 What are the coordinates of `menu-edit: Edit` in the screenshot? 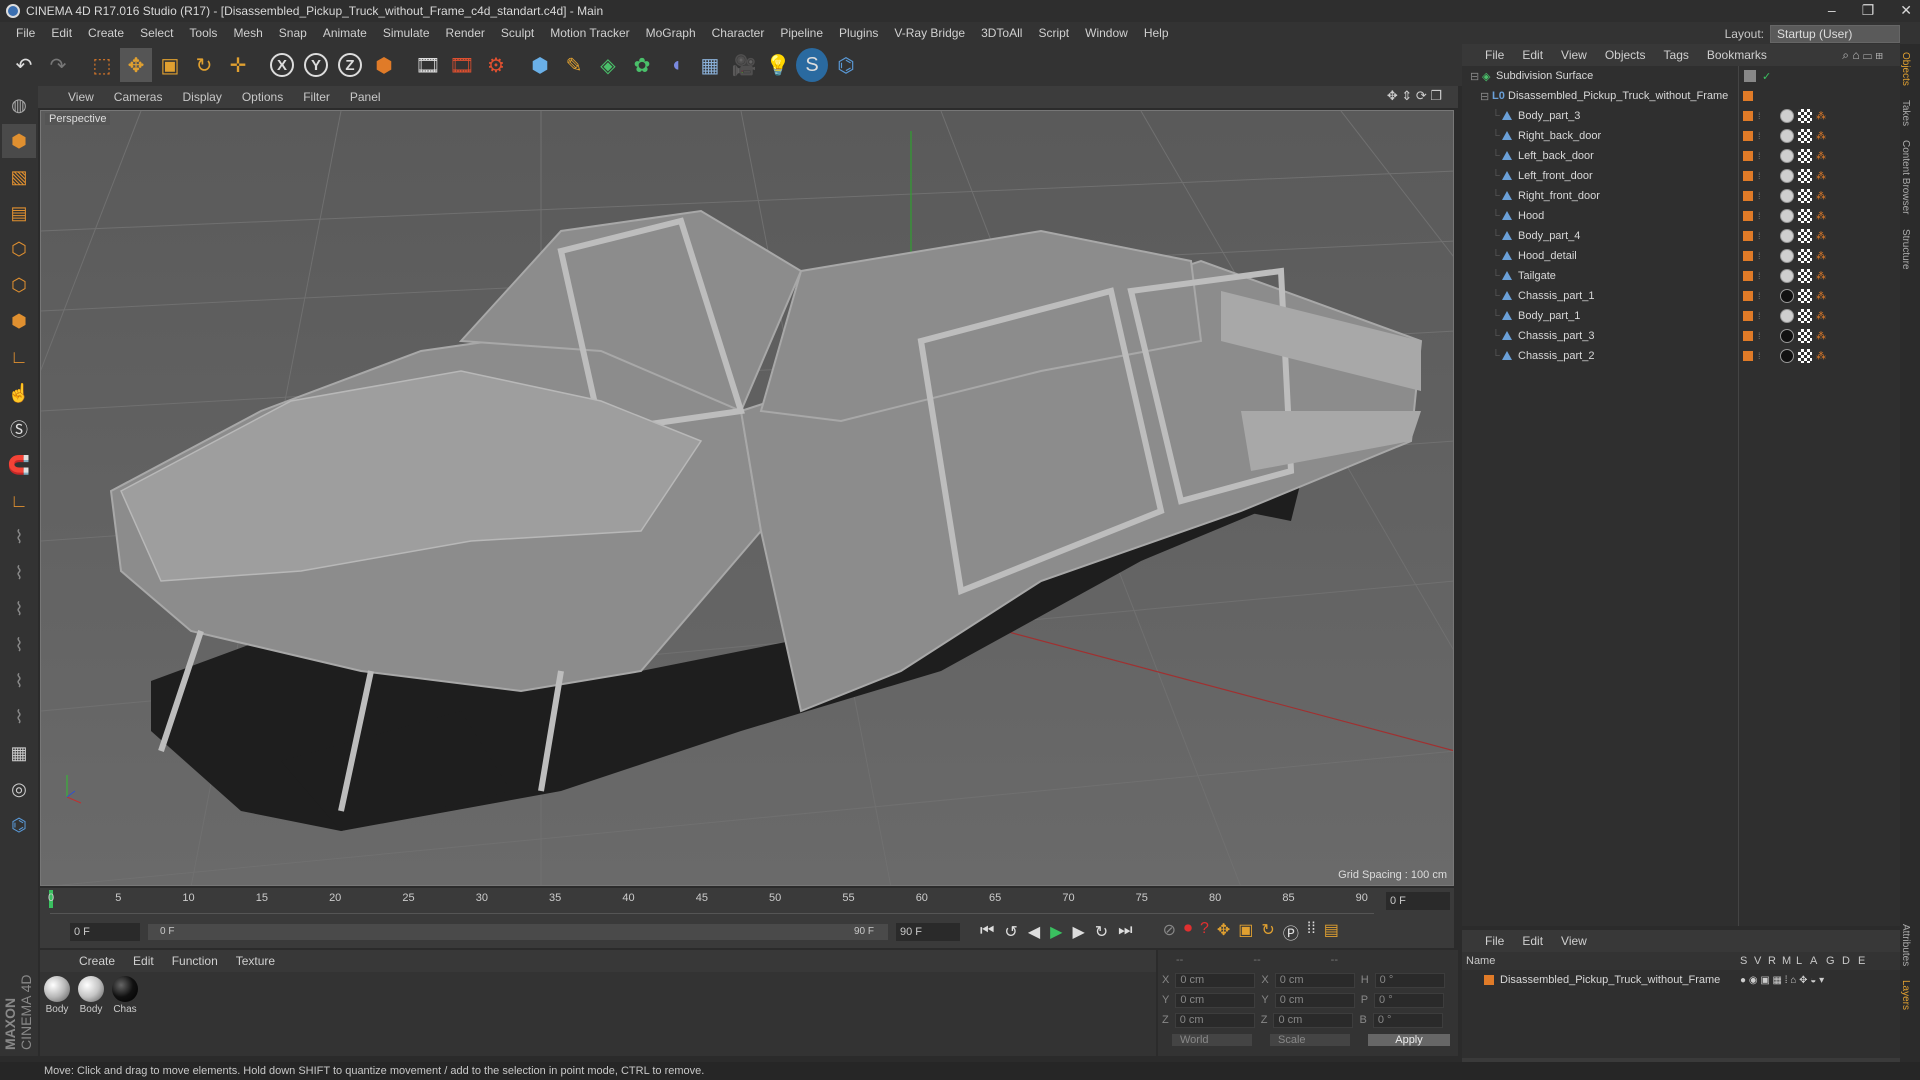 It's located at (61, 33).